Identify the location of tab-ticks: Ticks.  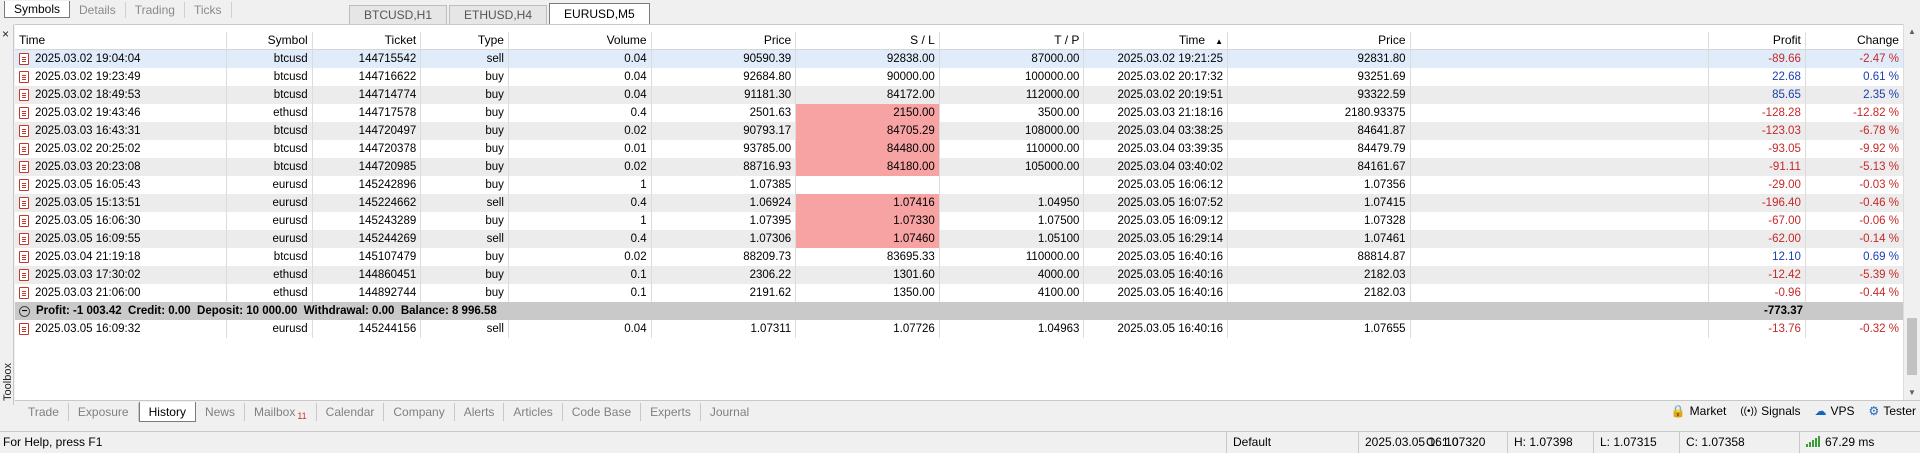
(208, 10).